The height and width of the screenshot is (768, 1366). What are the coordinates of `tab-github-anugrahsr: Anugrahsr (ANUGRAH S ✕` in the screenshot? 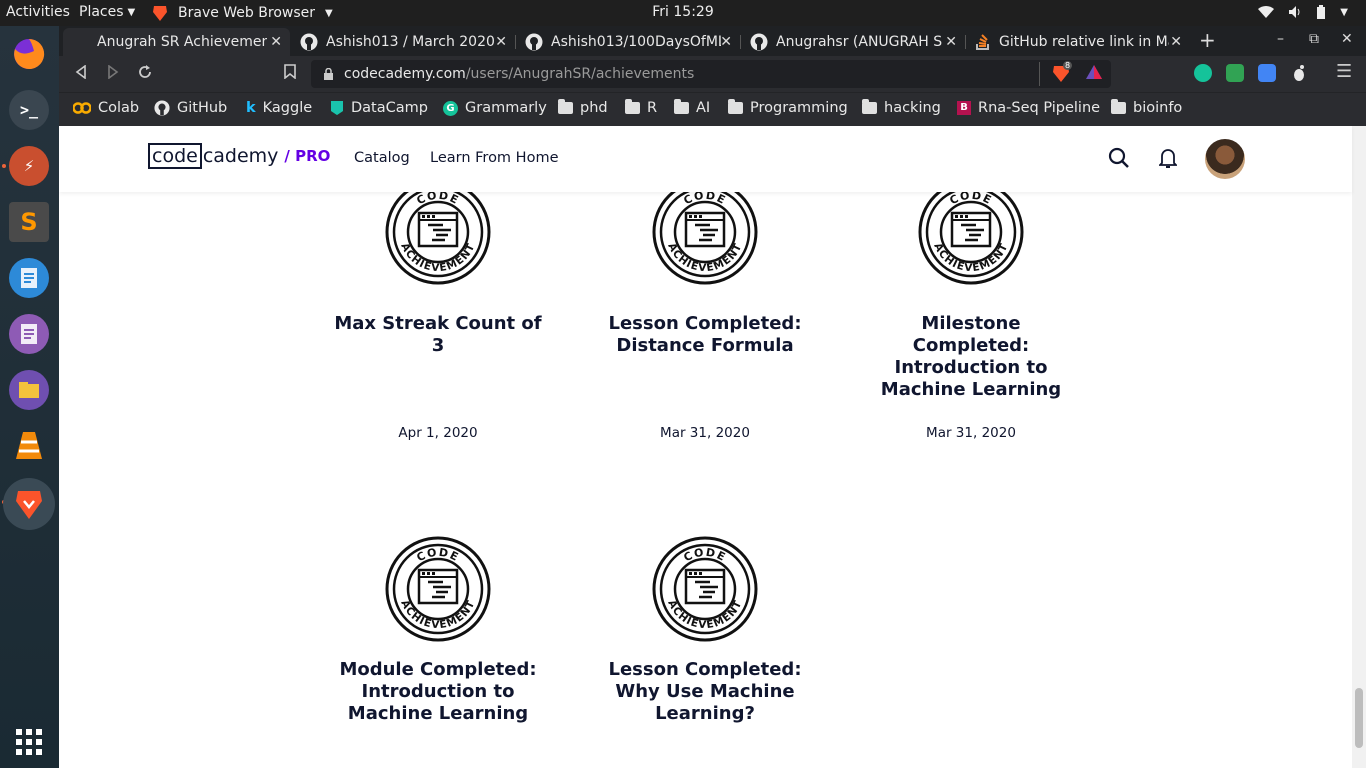 It's located at (852, 42).